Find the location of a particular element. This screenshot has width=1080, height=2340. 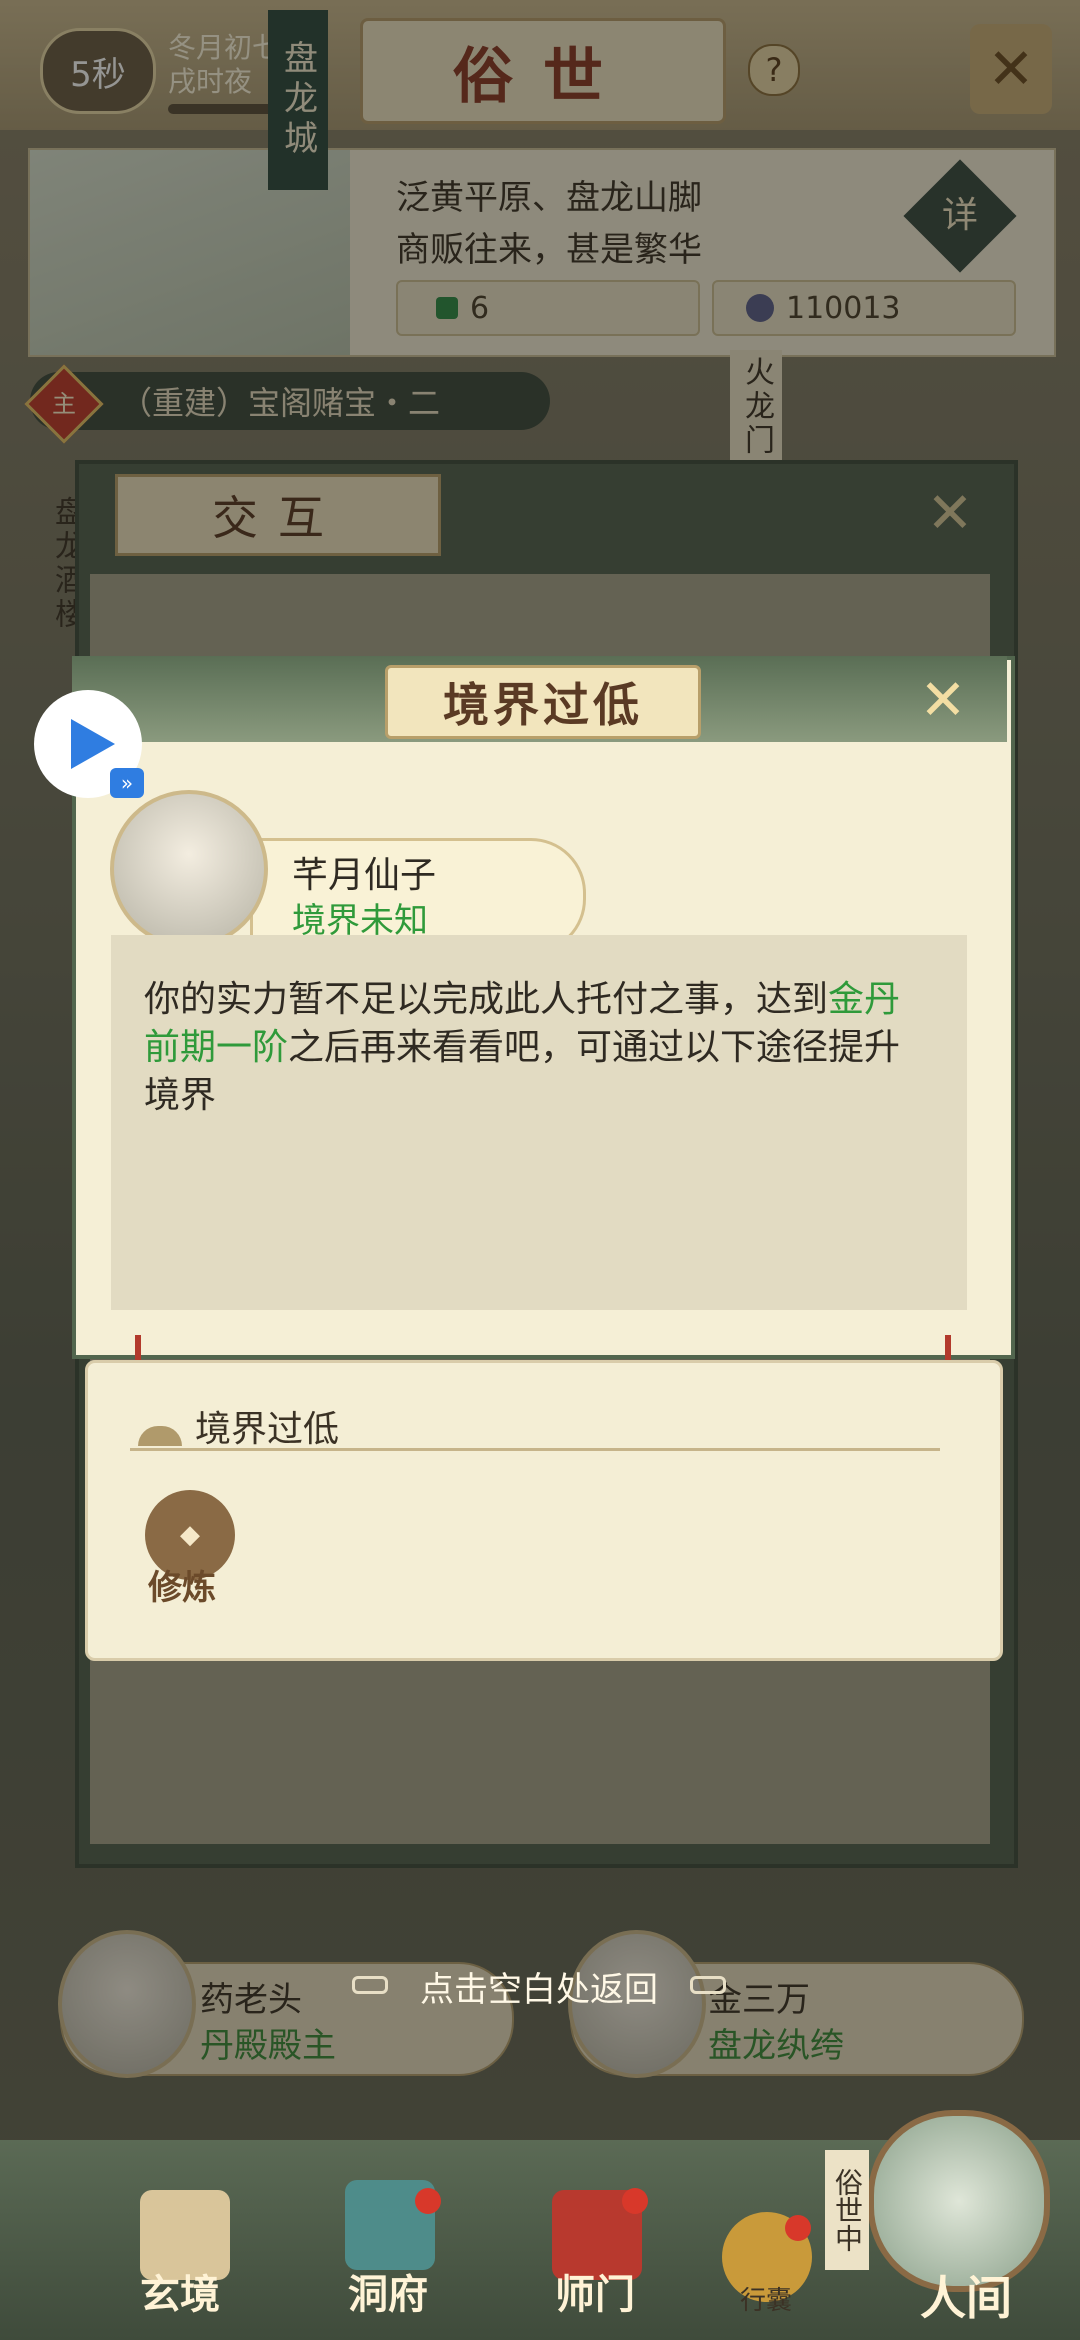

avatar is located at coordinates (189, 869).